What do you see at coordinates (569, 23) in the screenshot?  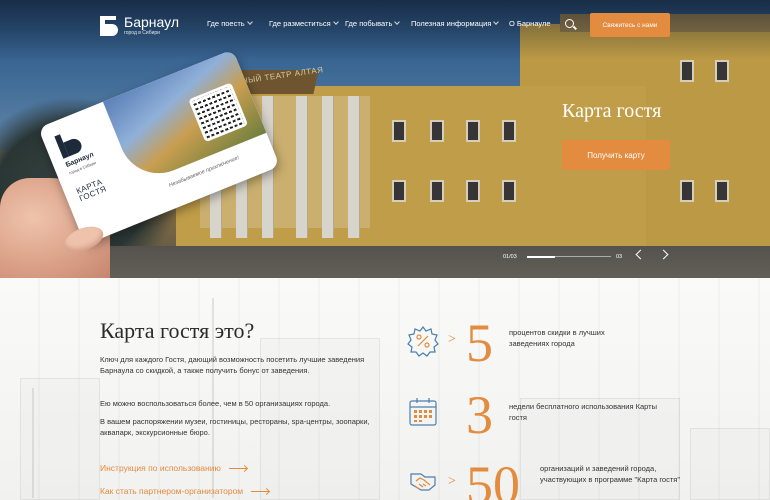 I see `search-icon` at bounding box center [569, 23].